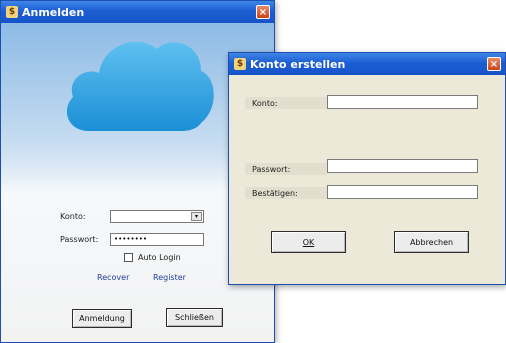  Describe the element at coordinates (402, 166) in the screenshot. I see `create-passwort-input` at that location.